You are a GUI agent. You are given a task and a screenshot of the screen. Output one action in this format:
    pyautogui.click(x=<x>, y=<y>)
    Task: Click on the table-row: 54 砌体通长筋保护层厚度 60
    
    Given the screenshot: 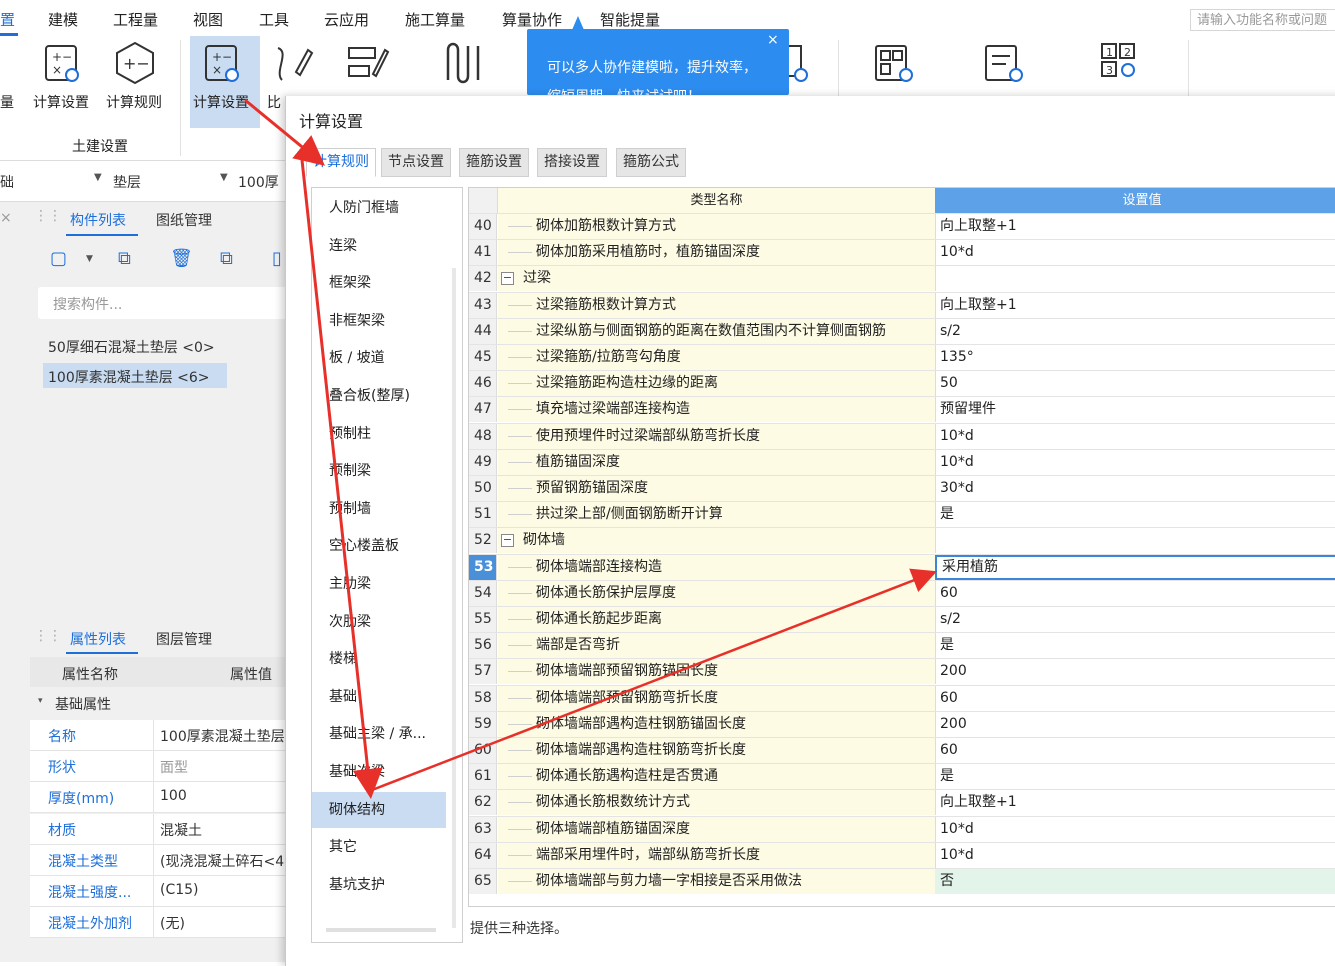 What is the action you would take?
    pyautogui.click(x=902, y=592)
    